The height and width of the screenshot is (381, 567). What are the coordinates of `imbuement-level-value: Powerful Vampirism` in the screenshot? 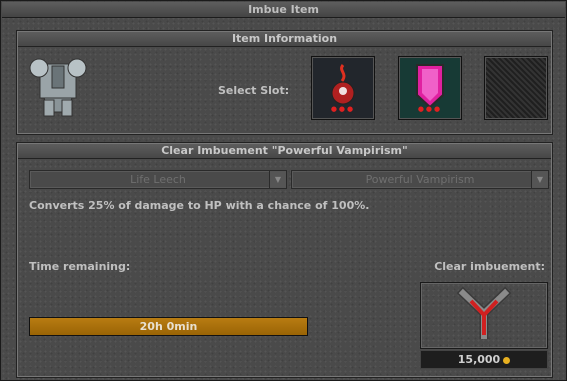 It's located at (420, 179).